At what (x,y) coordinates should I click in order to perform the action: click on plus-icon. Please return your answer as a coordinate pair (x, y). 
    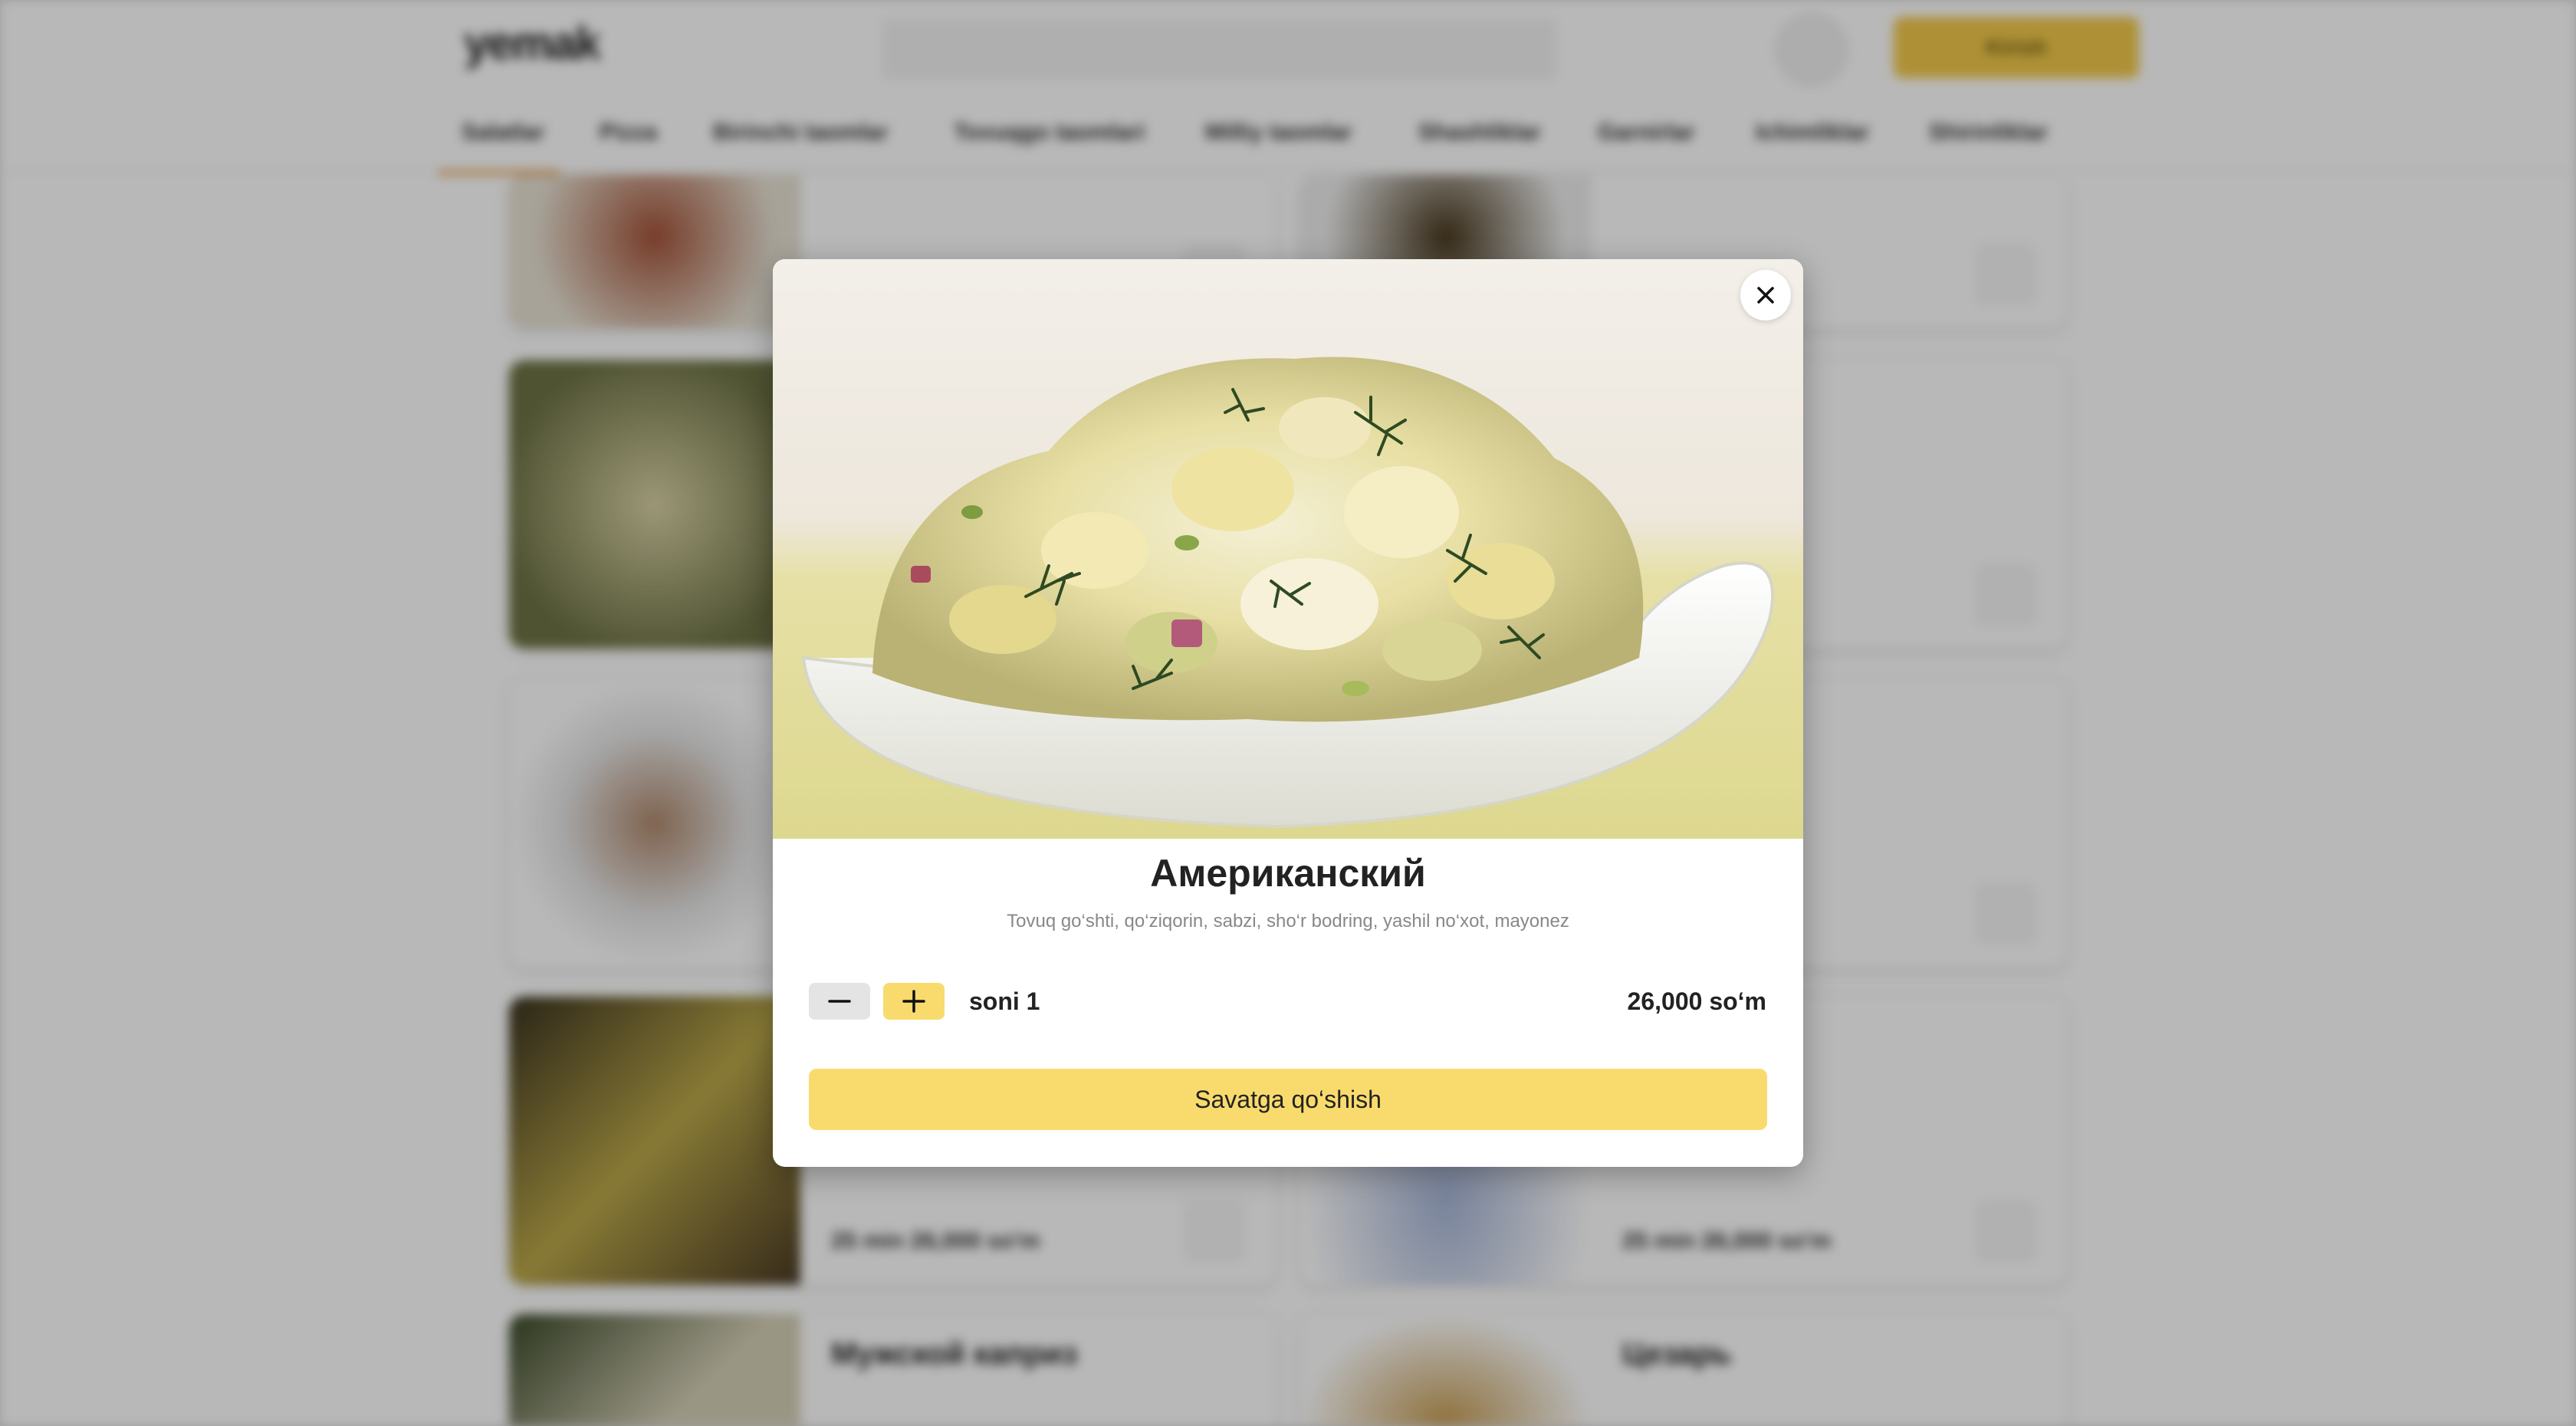
    Looking at the image, I should click on (913, 1002).